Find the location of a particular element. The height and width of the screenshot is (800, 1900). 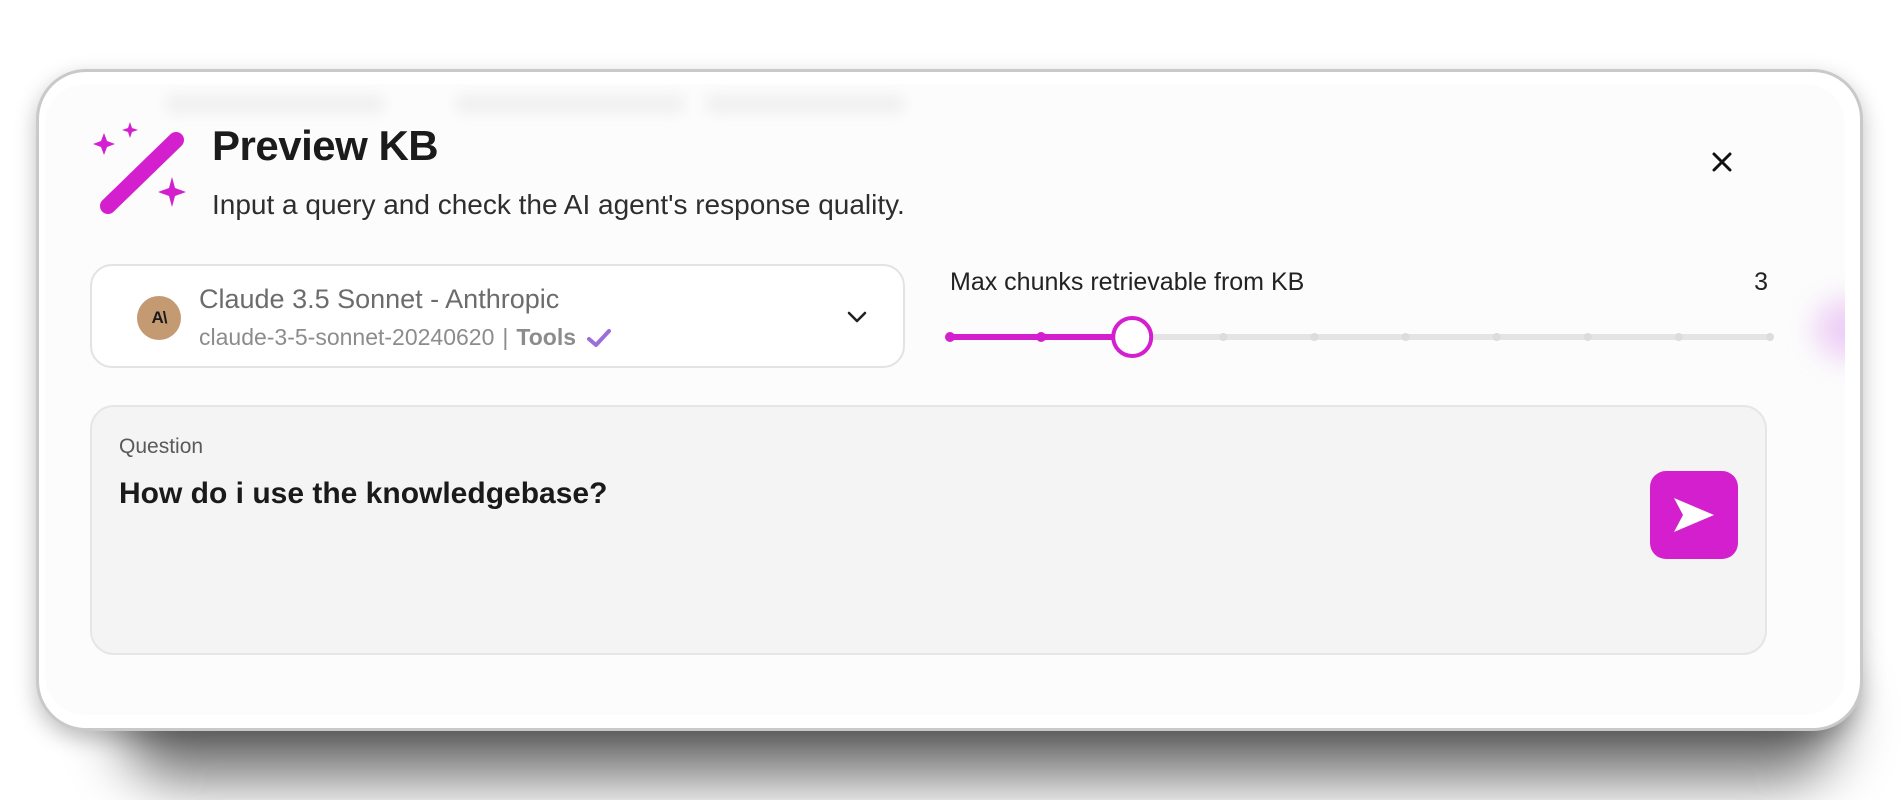

send-icon is located at coordinates (1694, 515).